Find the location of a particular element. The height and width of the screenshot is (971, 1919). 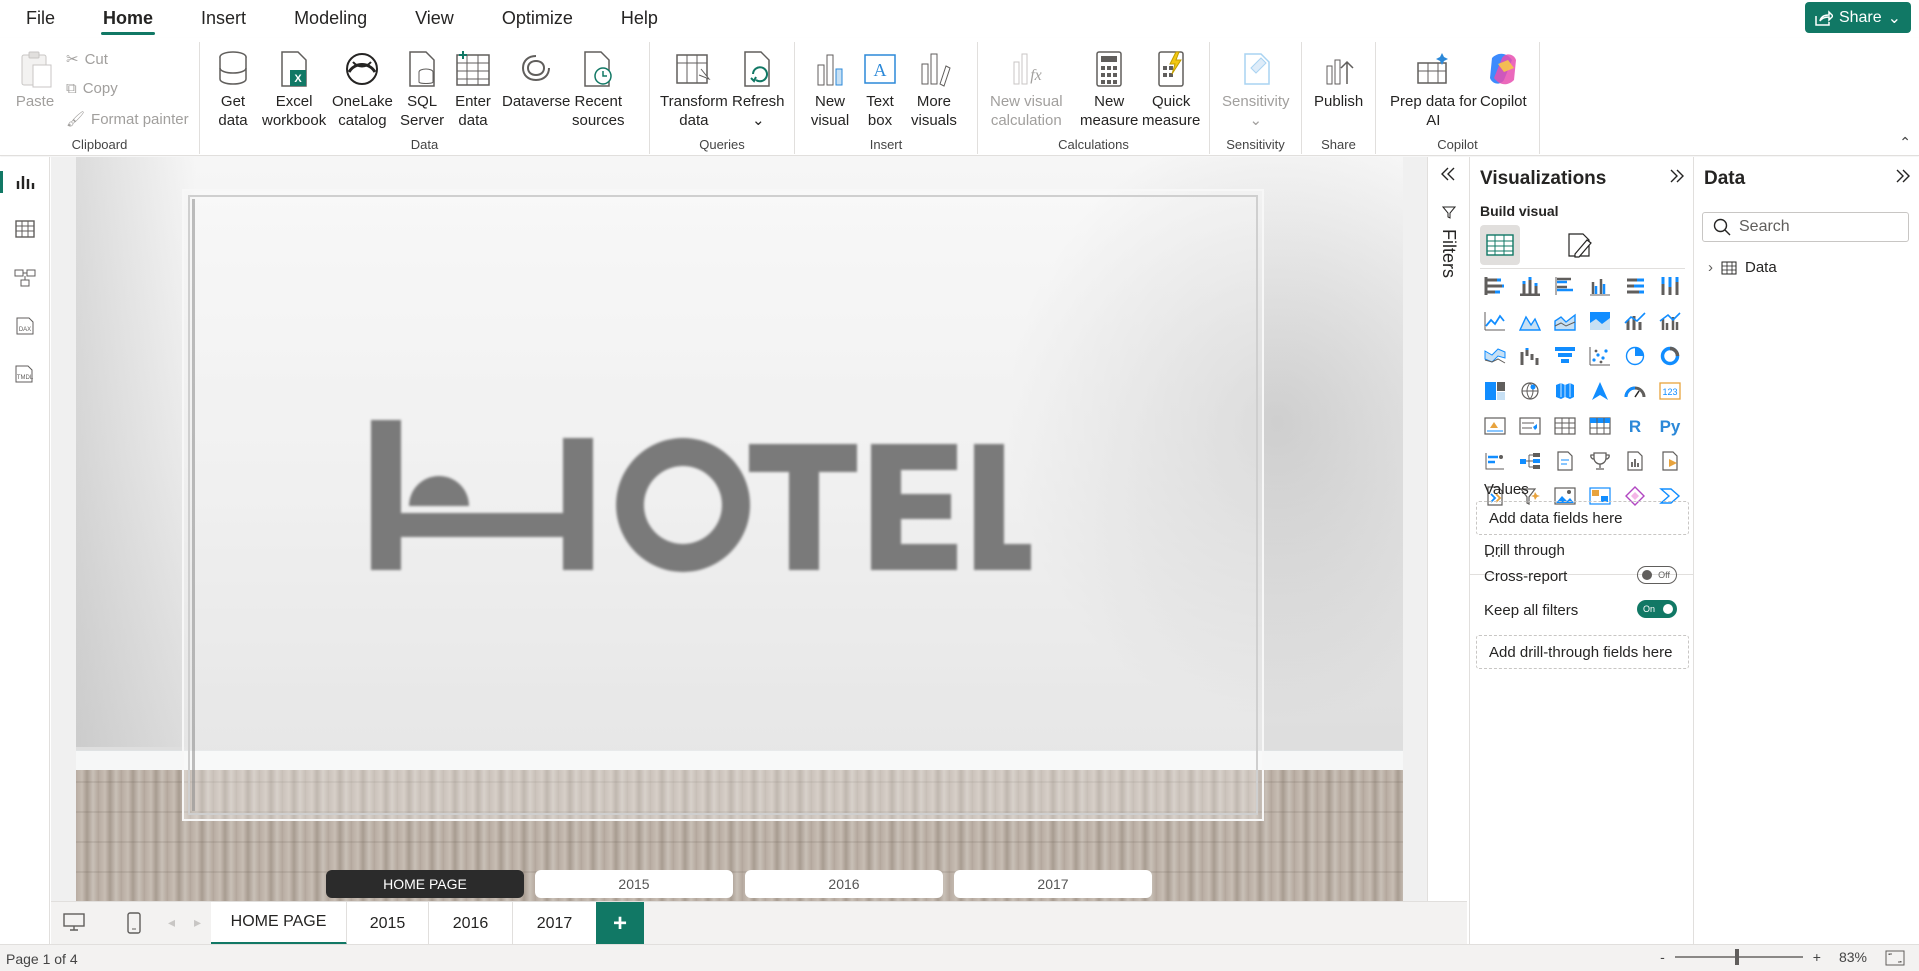

format-visual-tab-icon is located at coordinates (1580, 245).